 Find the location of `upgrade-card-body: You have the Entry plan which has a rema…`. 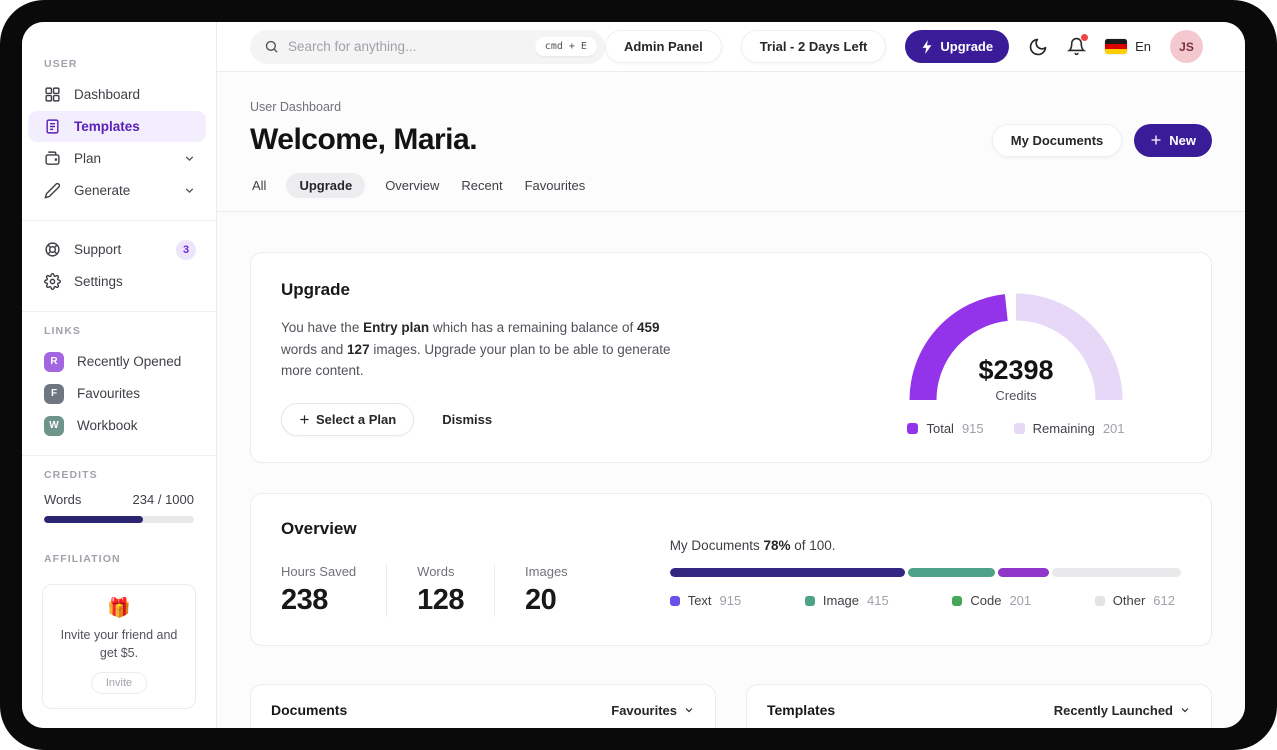

upgrade-card-body: You have the Entry plan which has a rema… is located at coordinates (476, 349).